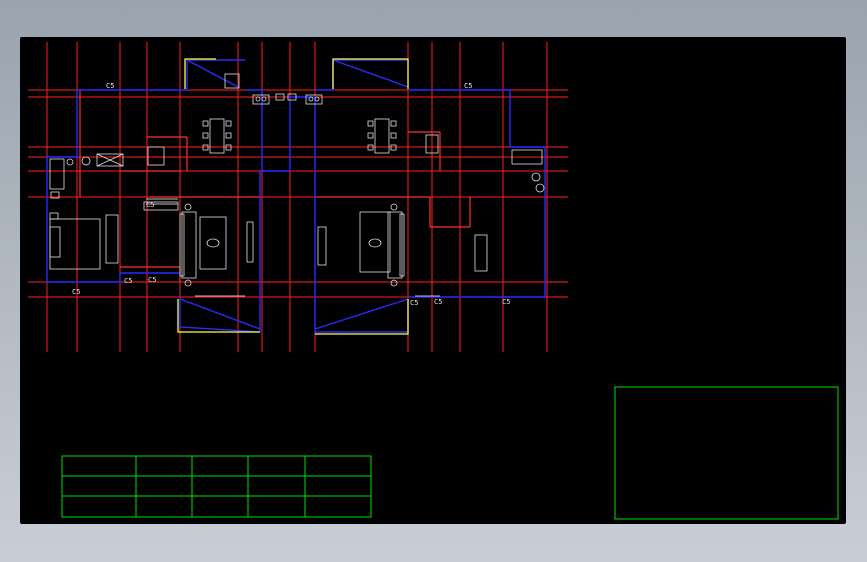 The width and height of the screenshot is (867, 562). What do you see at coordinates (217, 136) in the screenshot?
I see `dining-table-left` at bounding box center [217, 136].